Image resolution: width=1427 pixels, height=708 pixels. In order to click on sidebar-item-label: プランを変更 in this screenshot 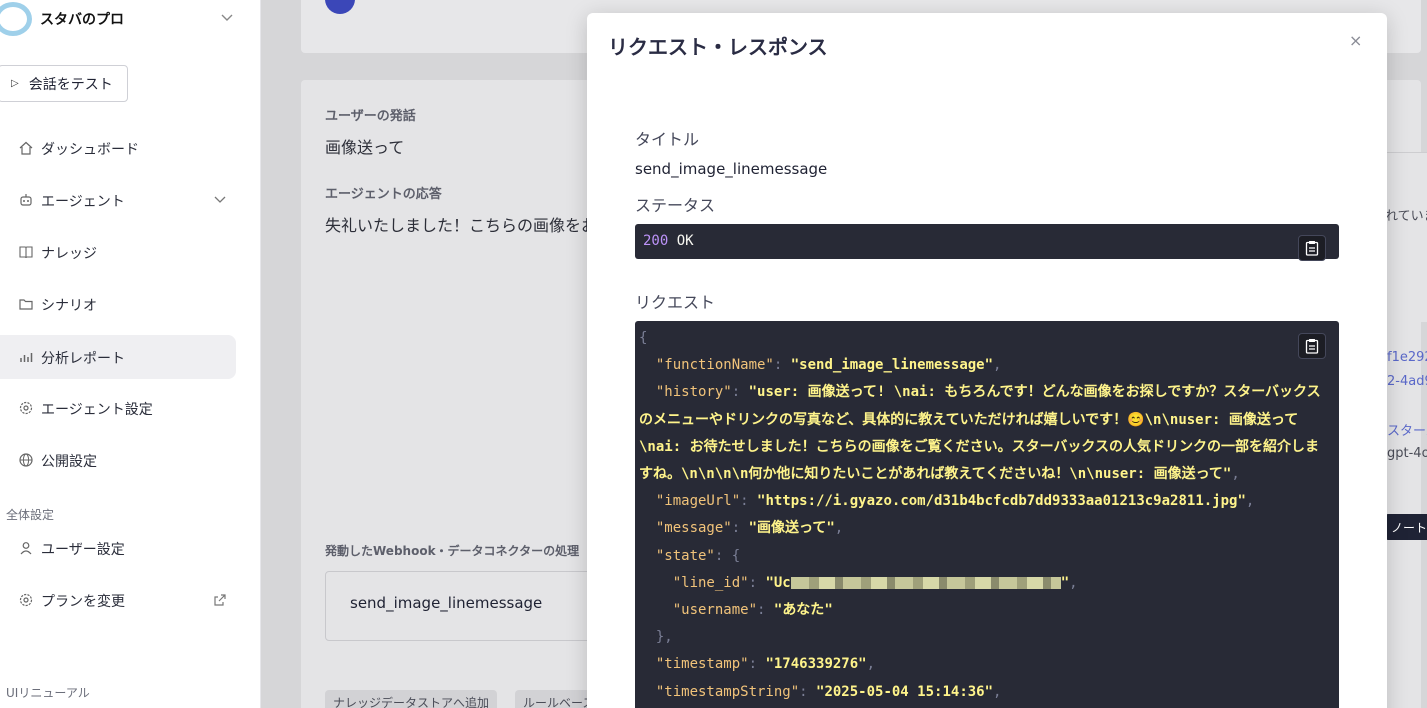, I will do `click(83, 602)`.